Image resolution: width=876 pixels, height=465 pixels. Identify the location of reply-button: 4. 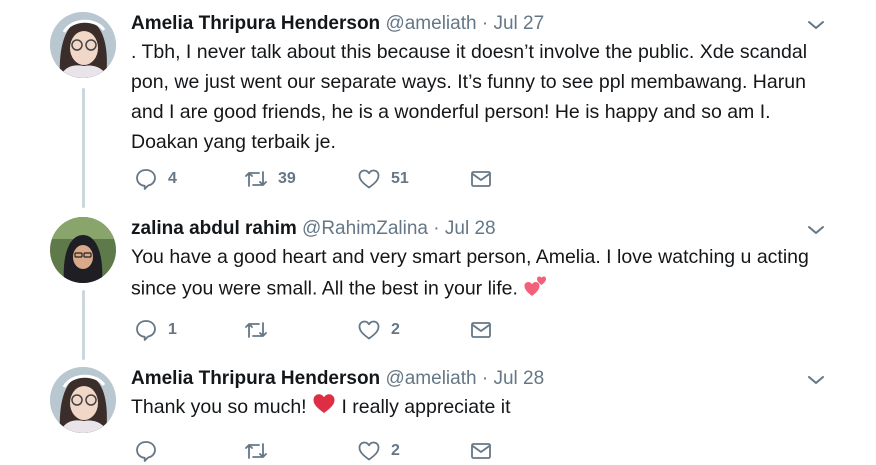
(155, 179).